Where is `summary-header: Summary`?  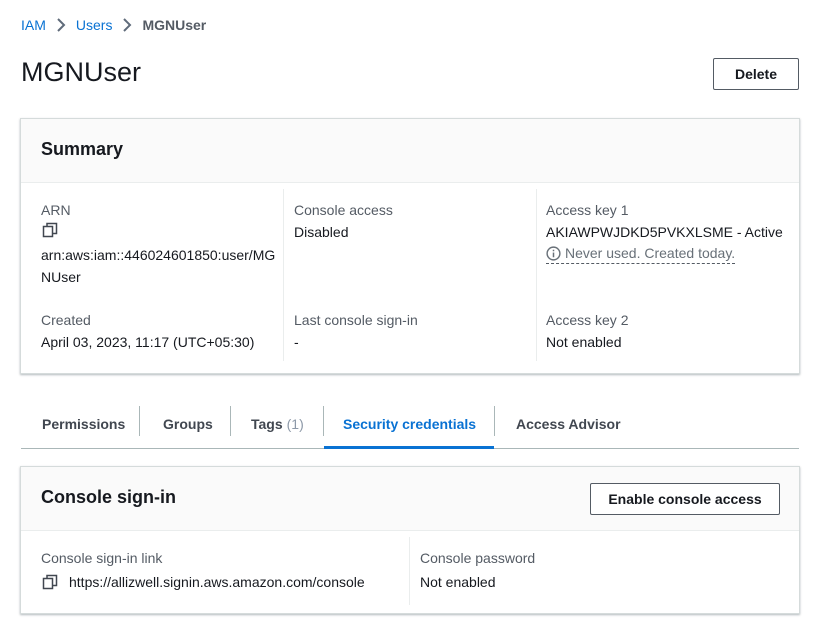 summary-header: Summary is located at coordinates (410, 151).